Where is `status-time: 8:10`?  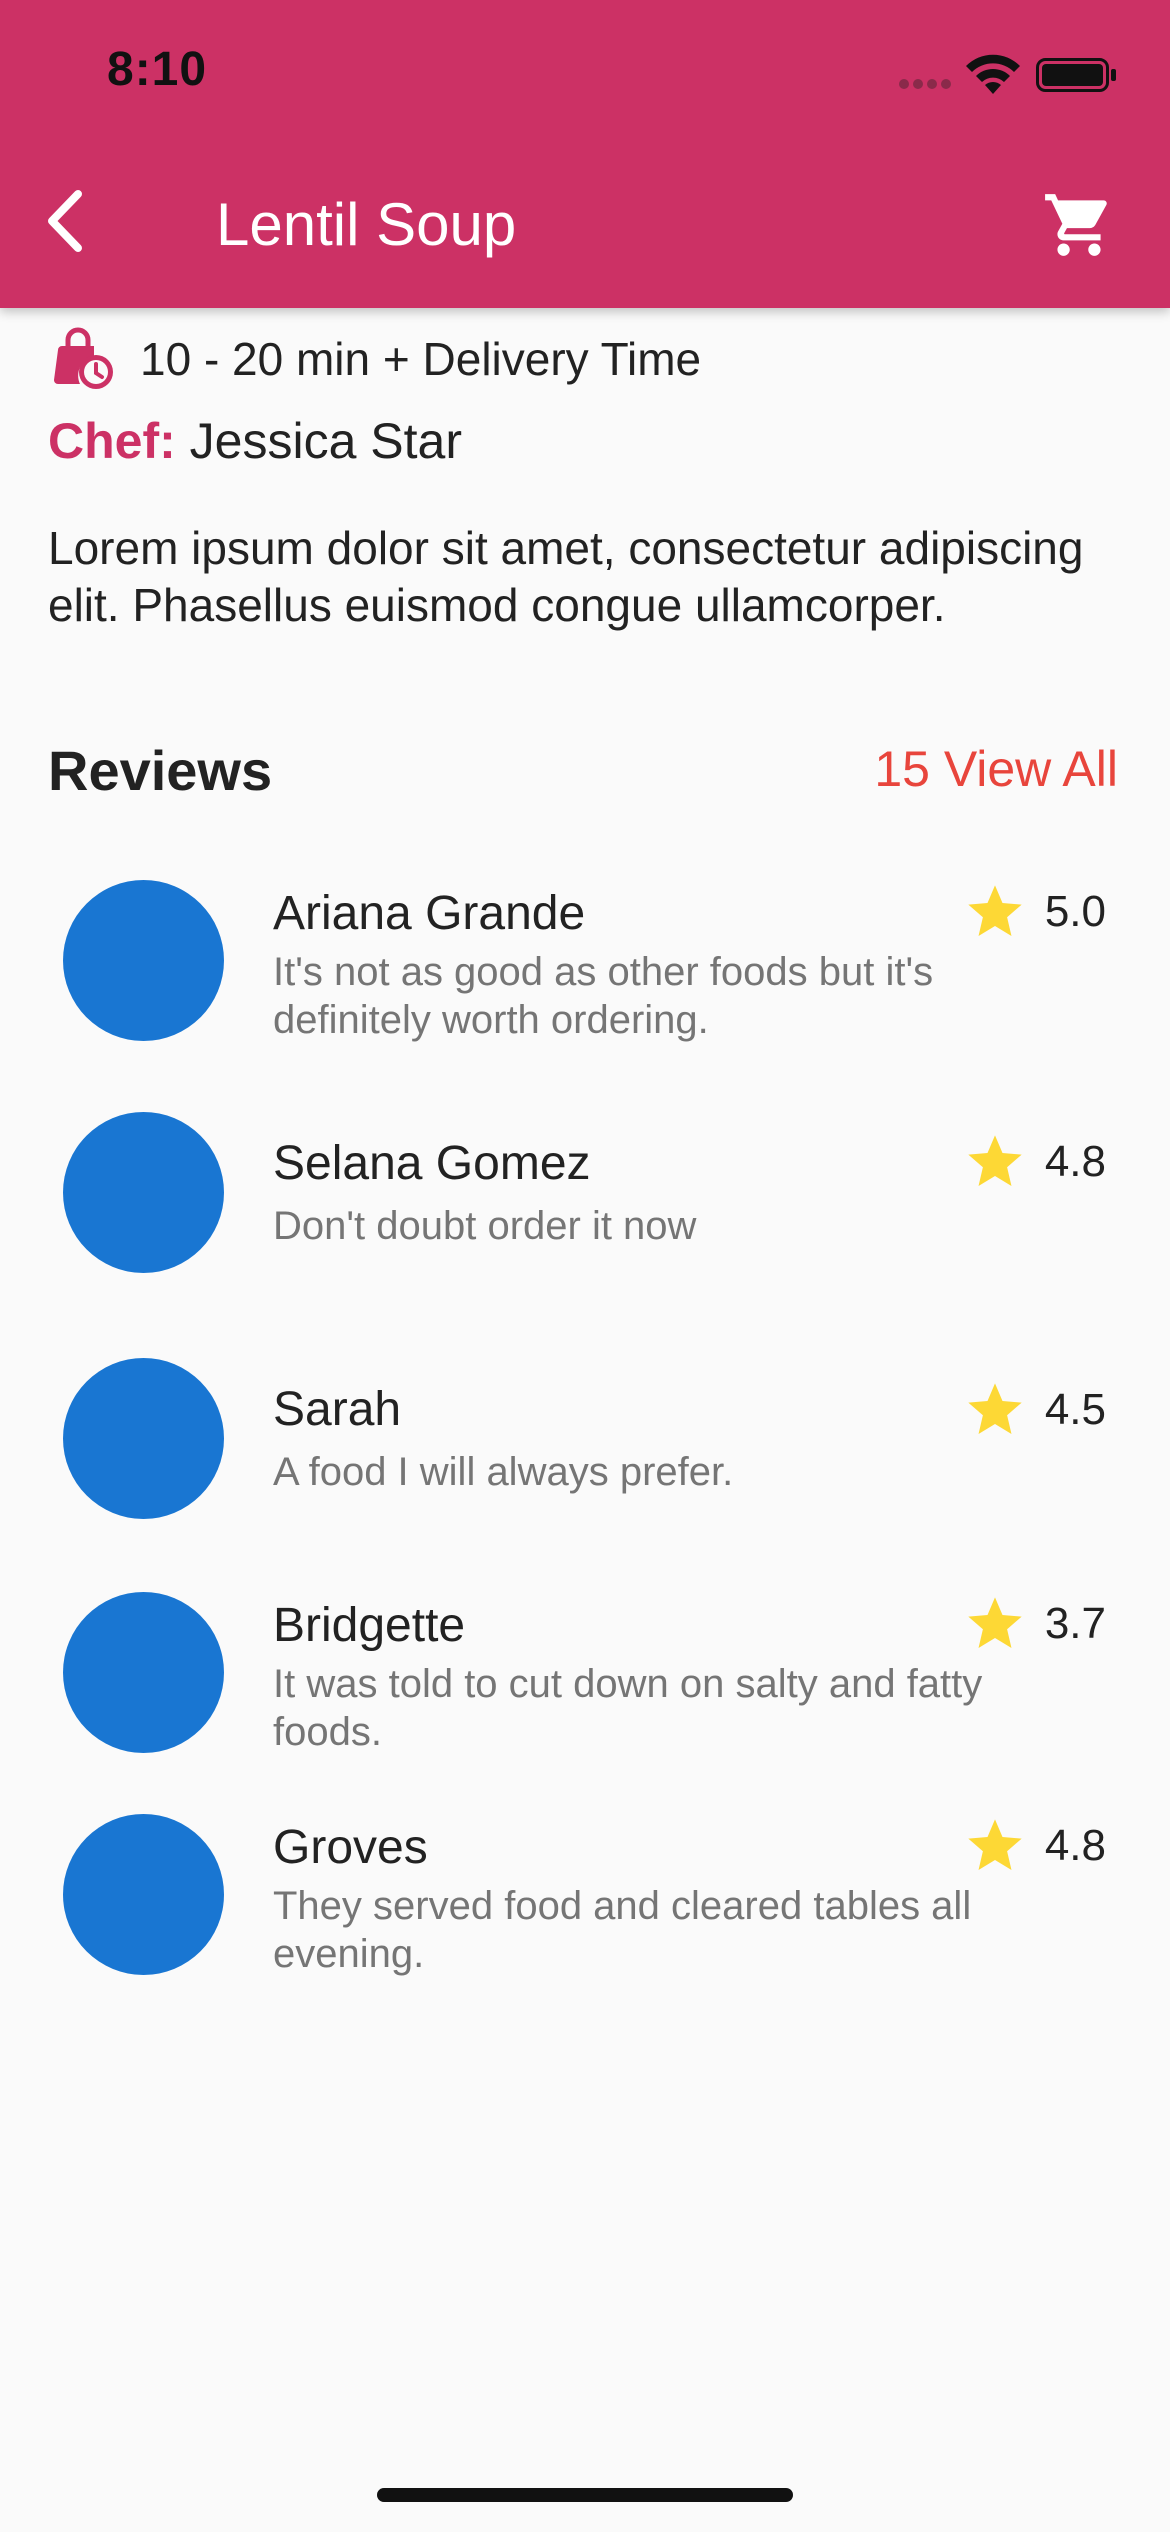
status-time: 8:10 is located at coordinates (157, 69).